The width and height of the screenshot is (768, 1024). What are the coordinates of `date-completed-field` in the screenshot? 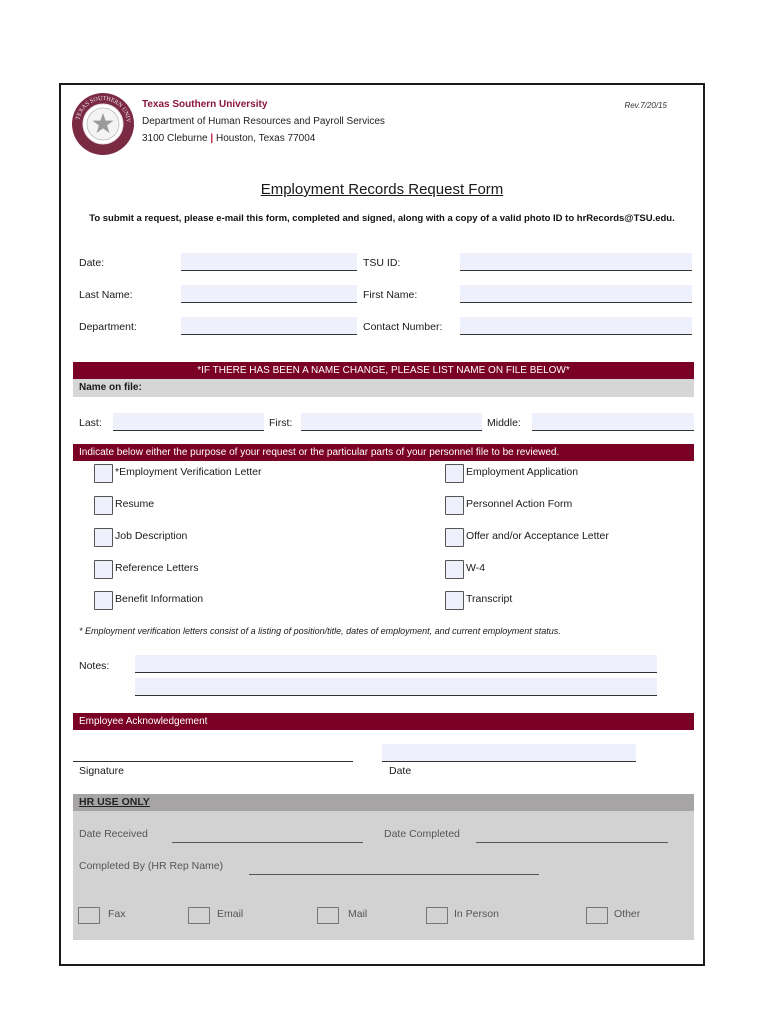 It's located at (572, 842).